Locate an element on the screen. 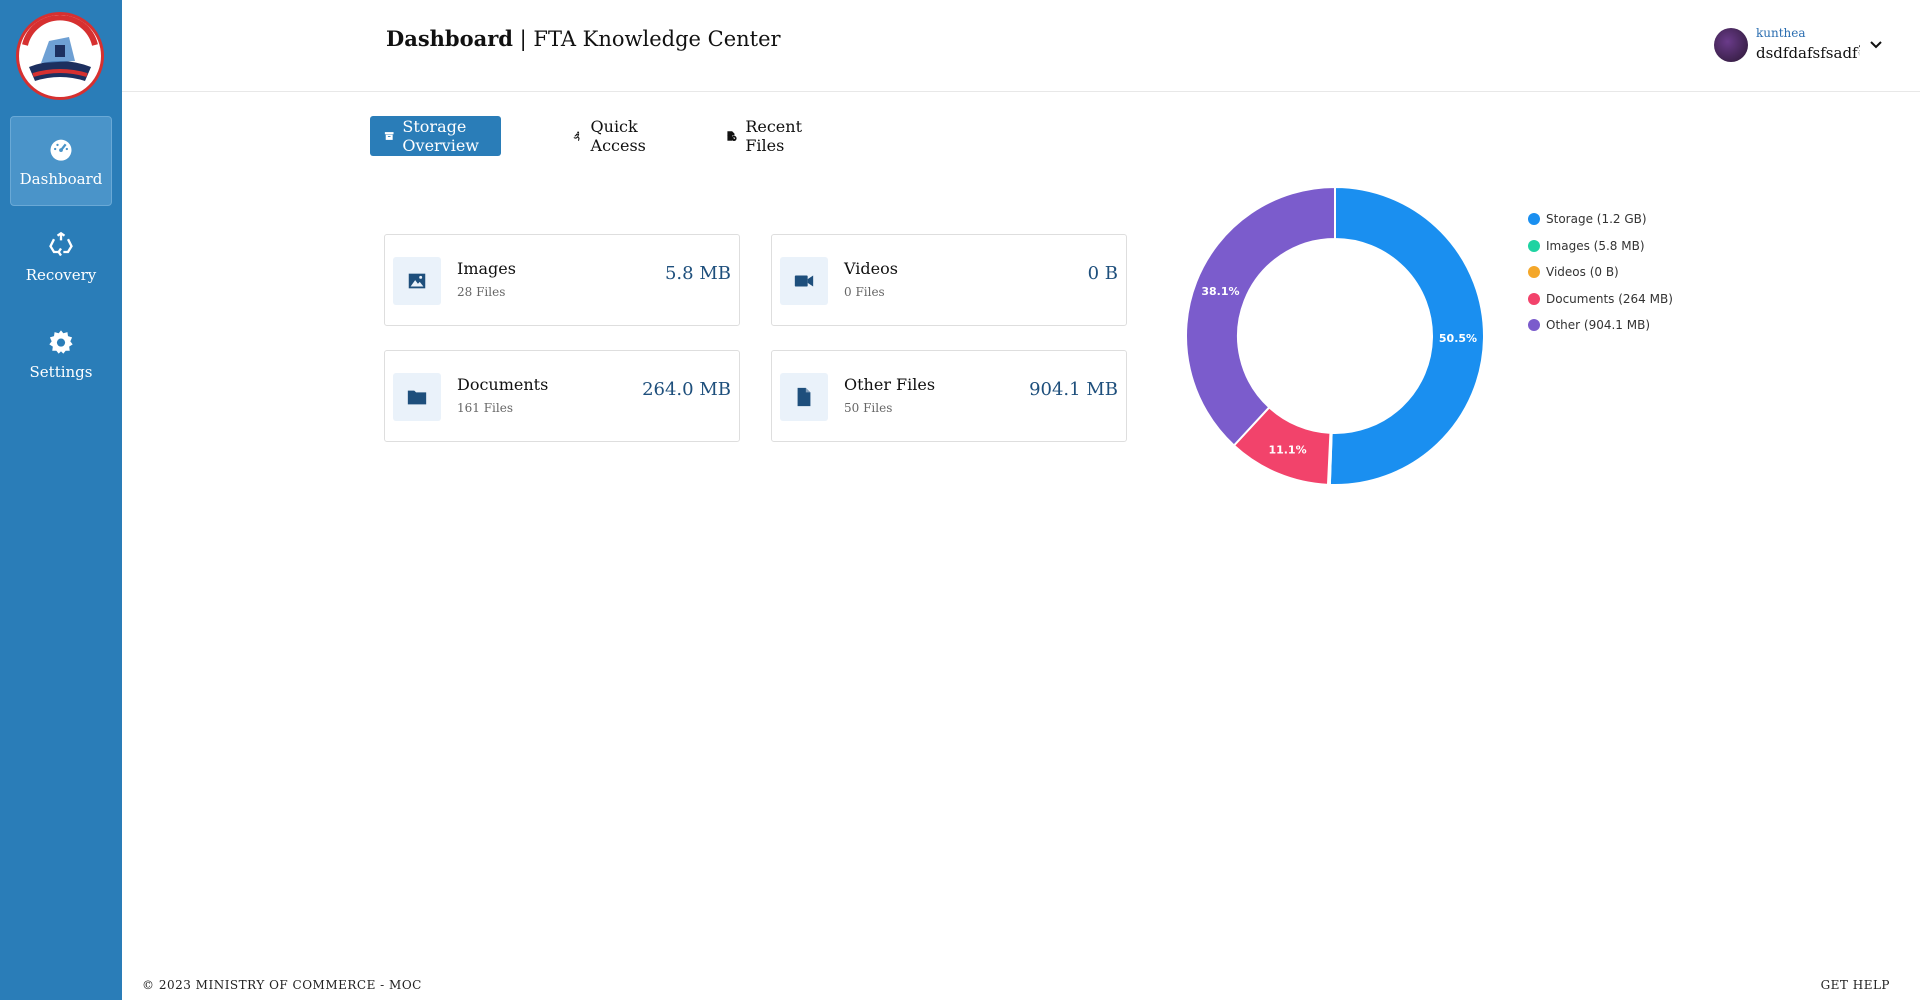 The width and height of the screenshot is (1920, 1000). file-clock-icon is located at coordinates (732, 136).